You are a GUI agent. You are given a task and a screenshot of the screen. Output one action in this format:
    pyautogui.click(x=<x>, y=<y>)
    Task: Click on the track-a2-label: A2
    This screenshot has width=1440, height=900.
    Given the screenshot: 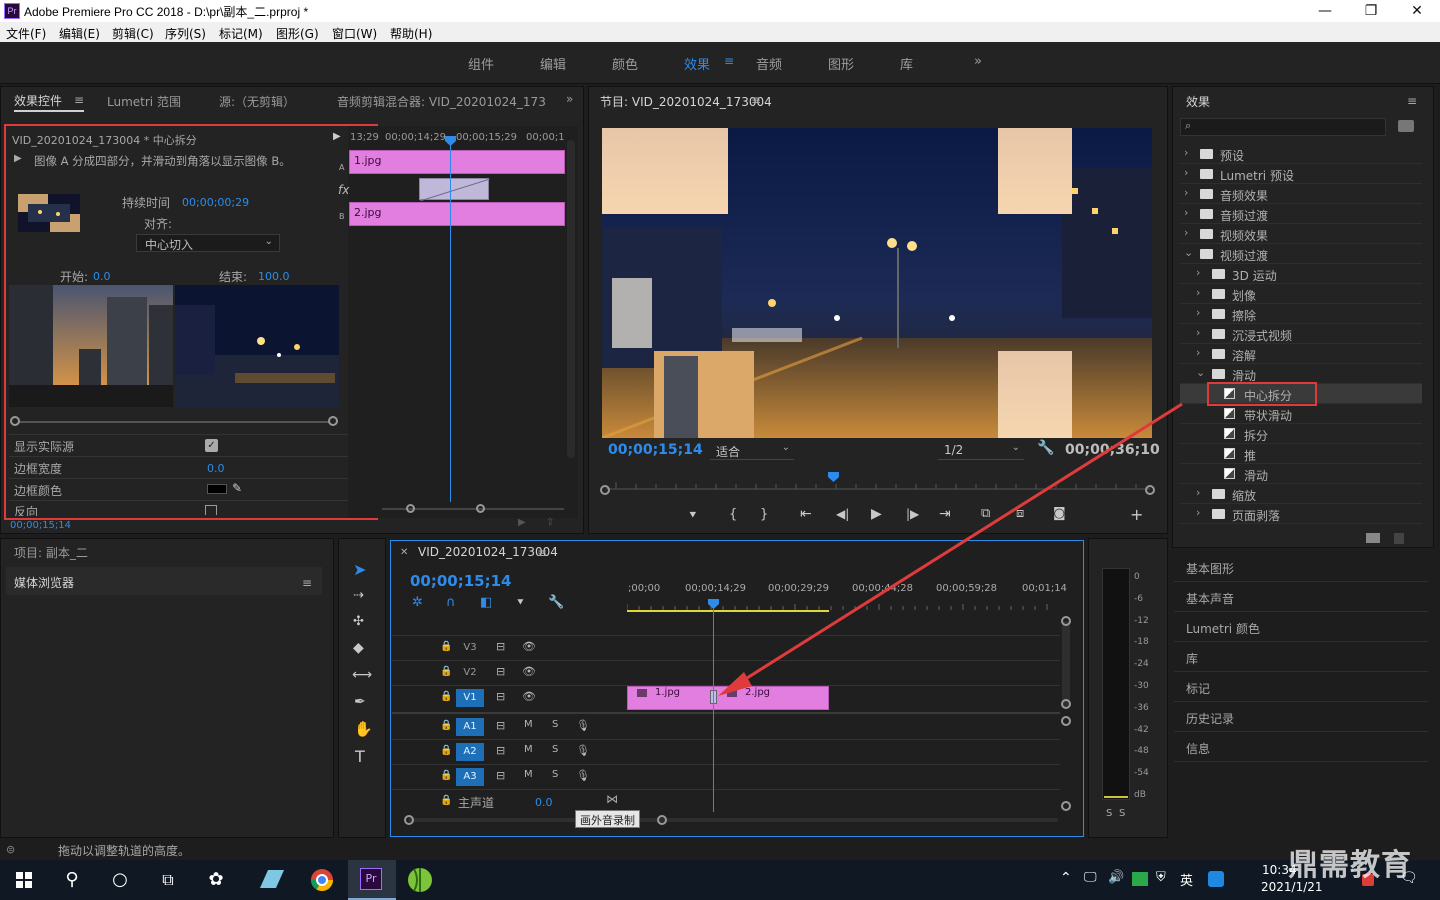 What is the action you would take?
    pyautogui.click(x=470, y=752)
    